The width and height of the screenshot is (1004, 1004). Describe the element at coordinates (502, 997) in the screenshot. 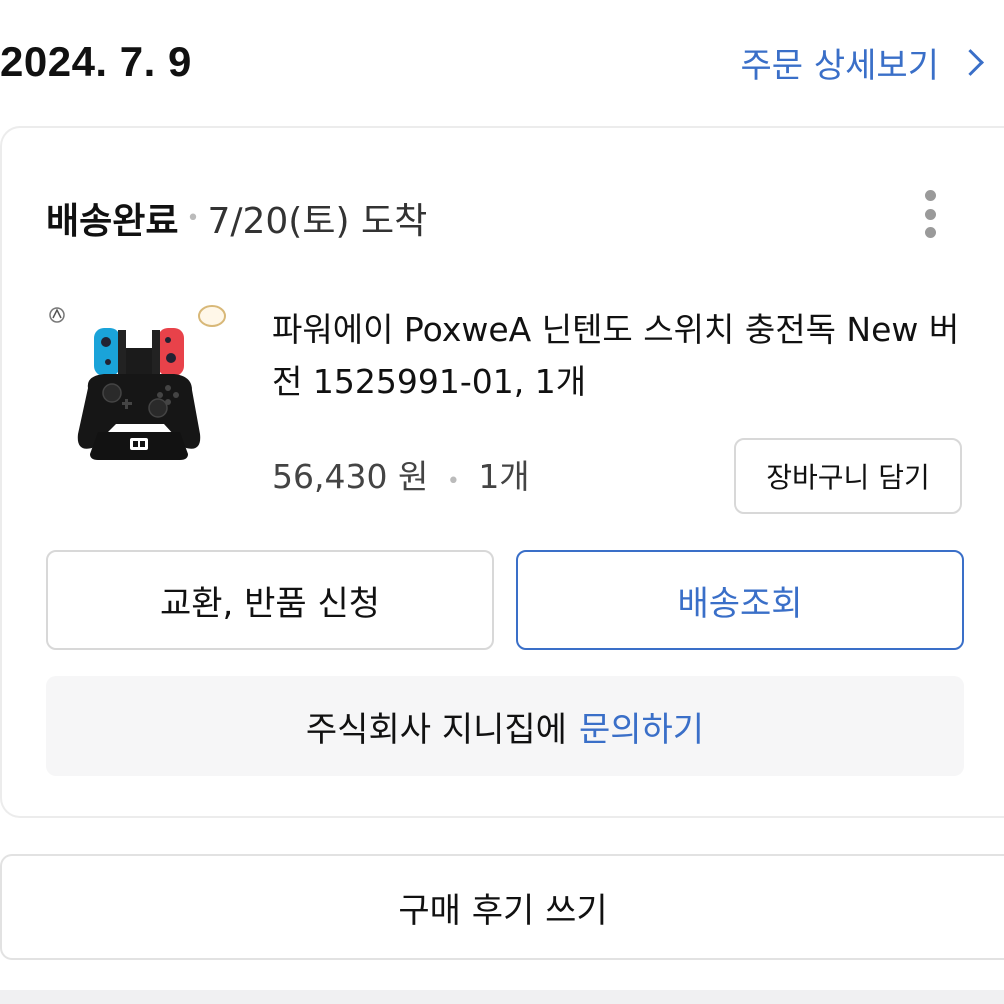

I see `bottom-divider` at that location.